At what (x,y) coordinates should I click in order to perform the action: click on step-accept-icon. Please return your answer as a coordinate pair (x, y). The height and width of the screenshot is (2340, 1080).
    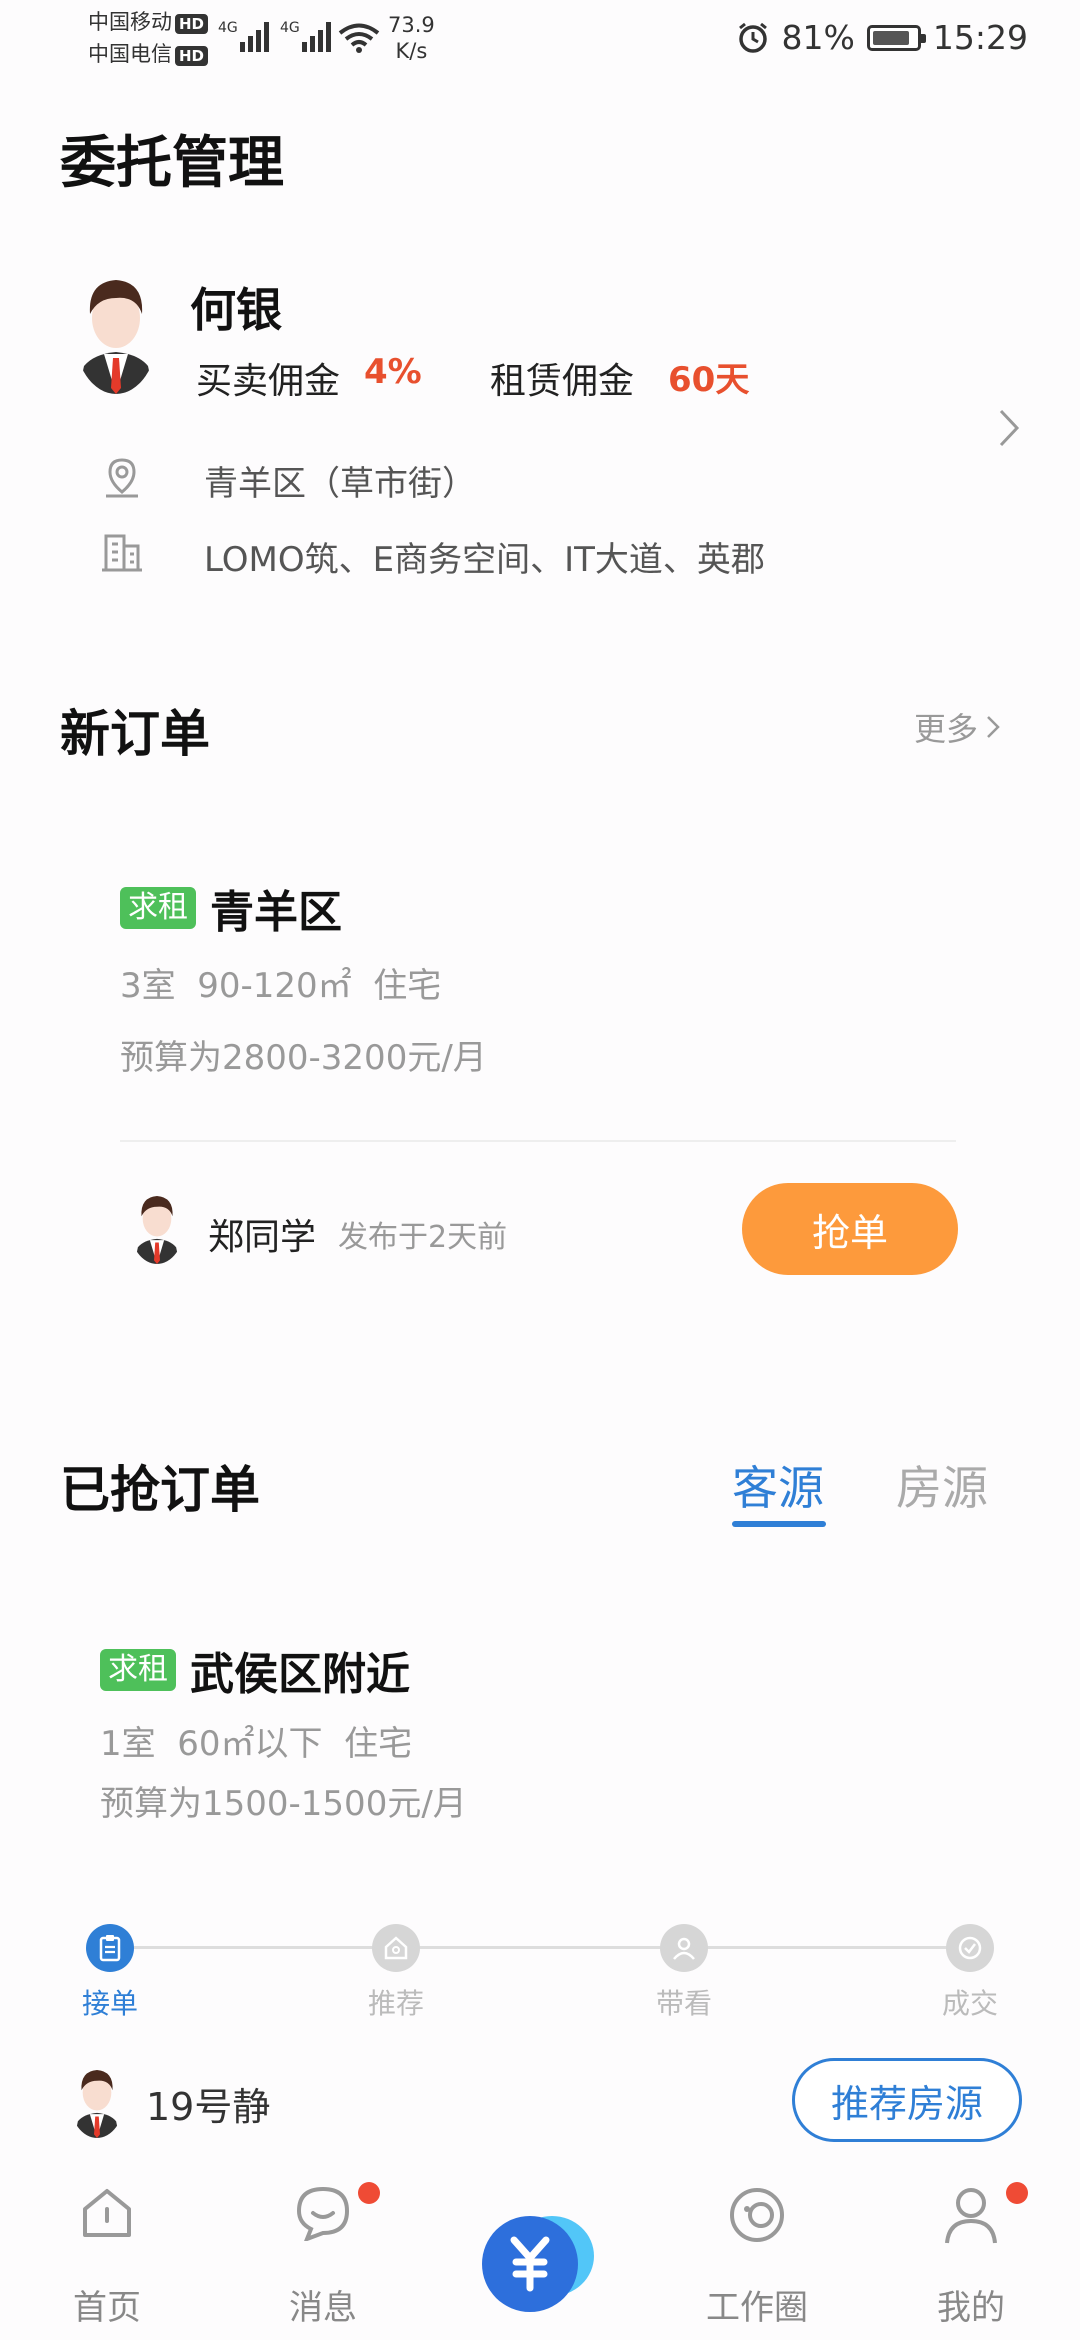
    Looking at the image, I should click on (110, 1948).